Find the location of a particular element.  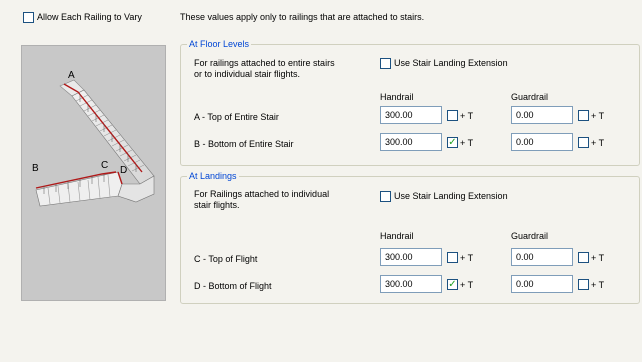

allow-vary-label: Allow Each Railing to Vary is located at coordinates (89, 17).